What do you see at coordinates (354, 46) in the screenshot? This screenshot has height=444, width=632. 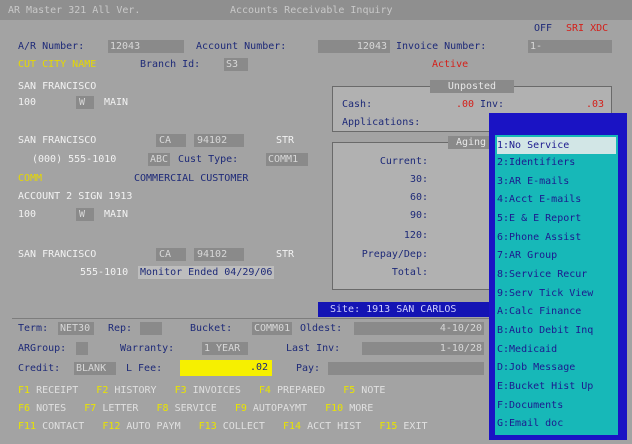 I see `account-number-field: 12043` at bounding box center [354, 46].